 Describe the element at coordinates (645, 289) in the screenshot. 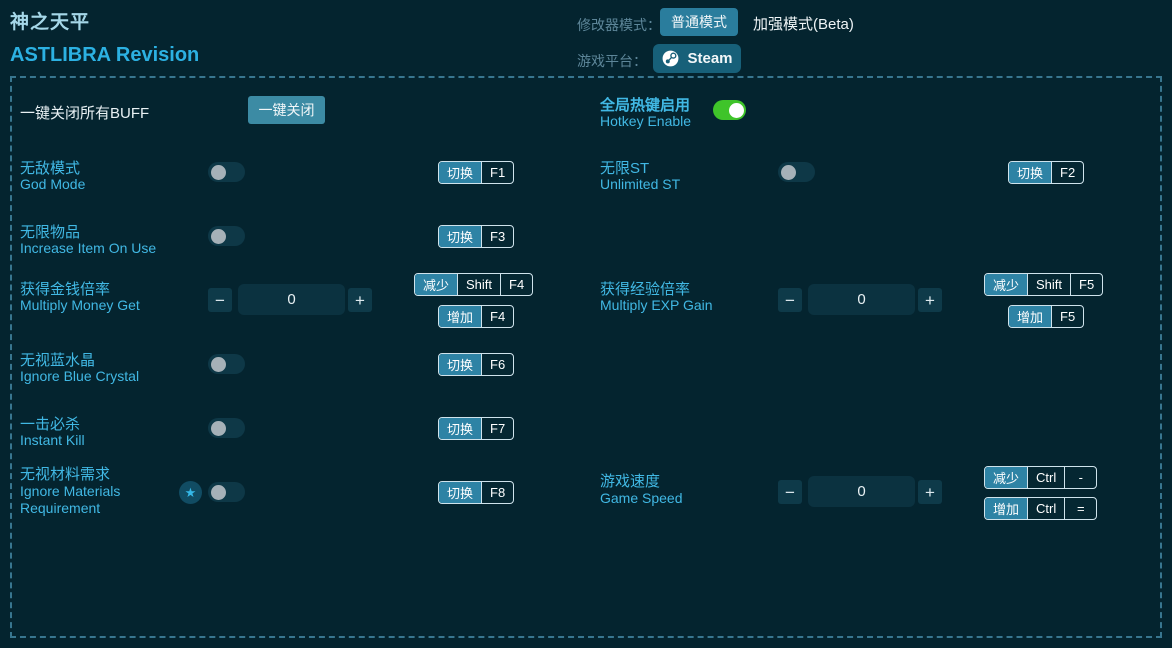

I see `cheat-label-cn: 获得经验倍率` at that location.